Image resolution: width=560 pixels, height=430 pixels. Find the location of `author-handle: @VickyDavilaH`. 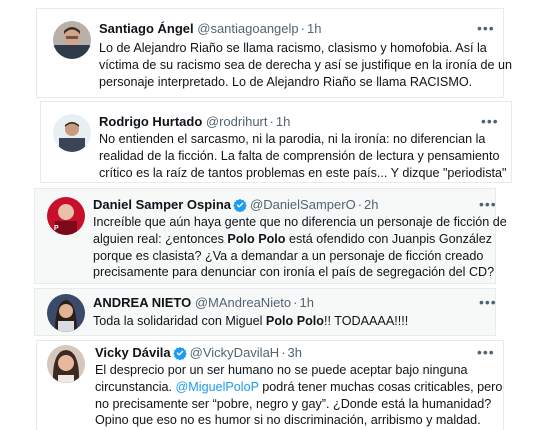

author-handle: @VickyDavilaH is located at coordinates (235, 352).